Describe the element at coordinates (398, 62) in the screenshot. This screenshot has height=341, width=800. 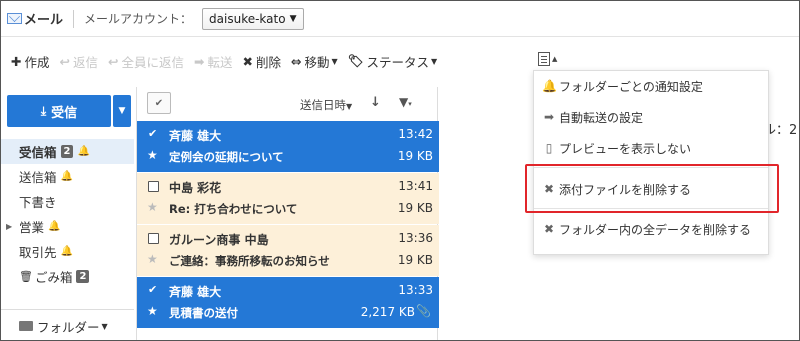
I see `status-label: ステータス` at that location.